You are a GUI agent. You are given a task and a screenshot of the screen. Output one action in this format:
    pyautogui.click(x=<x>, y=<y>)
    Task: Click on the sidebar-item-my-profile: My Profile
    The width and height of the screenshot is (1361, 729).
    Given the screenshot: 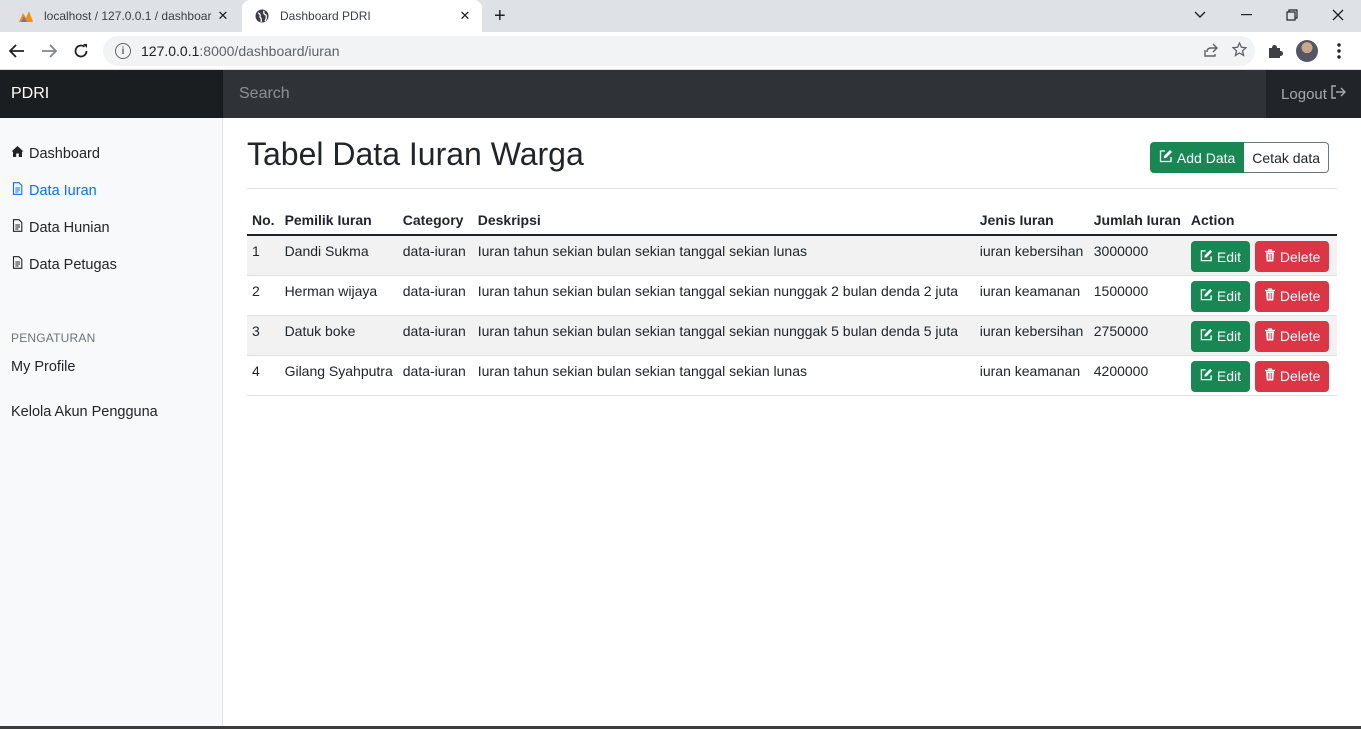 What is the action you would take?
    pyautogui.click(x=43, y=367)
    